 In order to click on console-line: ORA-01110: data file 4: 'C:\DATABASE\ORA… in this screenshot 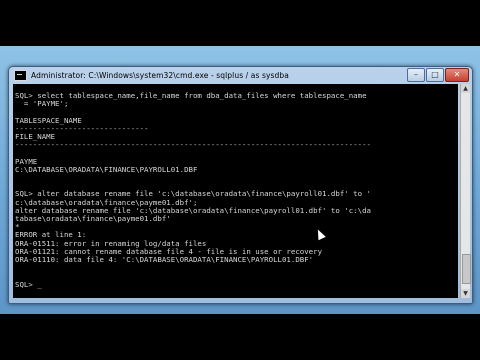, I will do `click(164, 259)`.